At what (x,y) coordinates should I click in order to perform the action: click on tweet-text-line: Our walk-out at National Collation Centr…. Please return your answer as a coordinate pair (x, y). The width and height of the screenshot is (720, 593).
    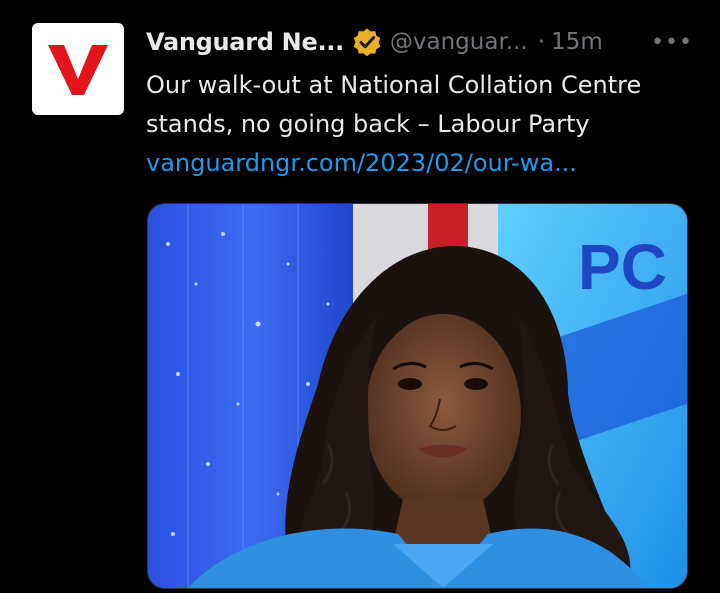
    Looking at the image, I should click on (394, 85).